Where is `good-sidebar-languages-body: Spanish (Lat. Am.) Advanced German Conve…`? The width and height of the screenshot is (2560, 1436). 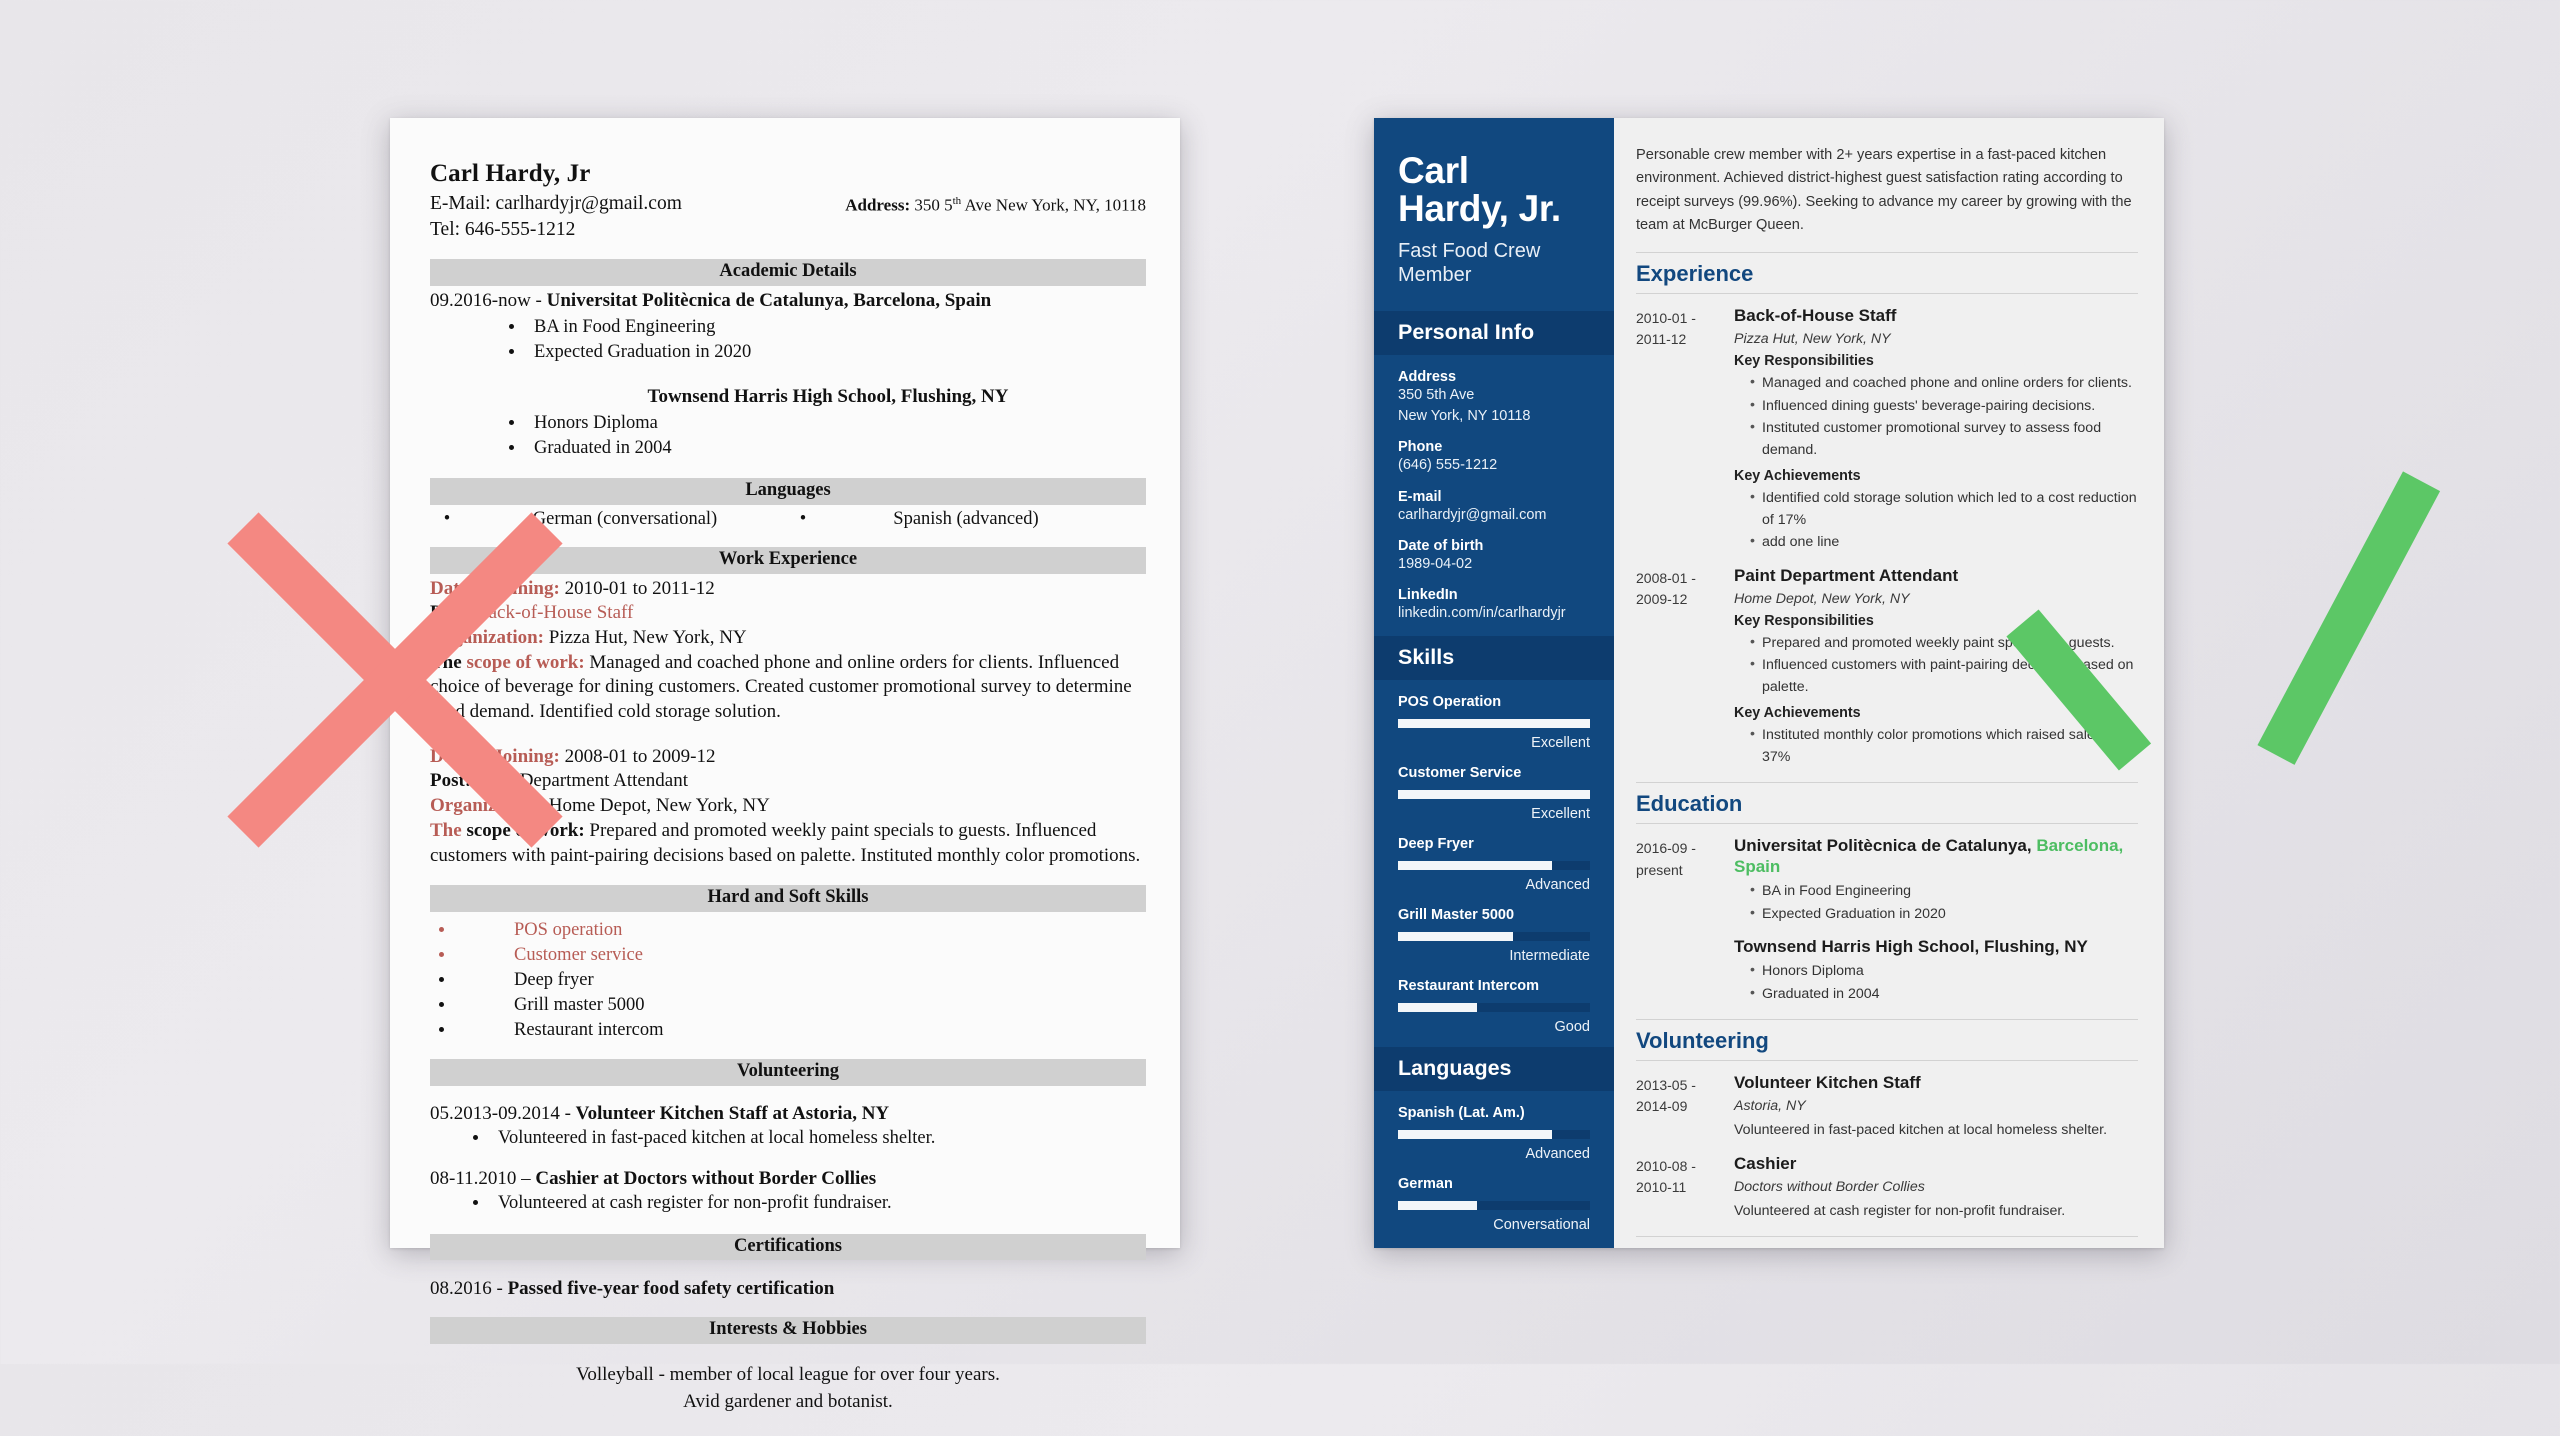
good-sidebar-languages-body: Spanish (Lat. Am.) Advanced German Conve… is located at coordinates (1494, 1168).